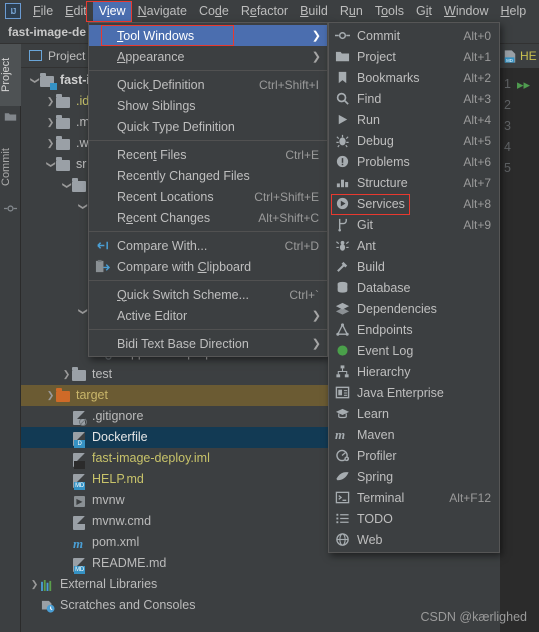  What do you see at coordinates (414, 224) in the screenshot?
I see `menu-item-git: Git Alt+9` at bounding box center [414, 224].